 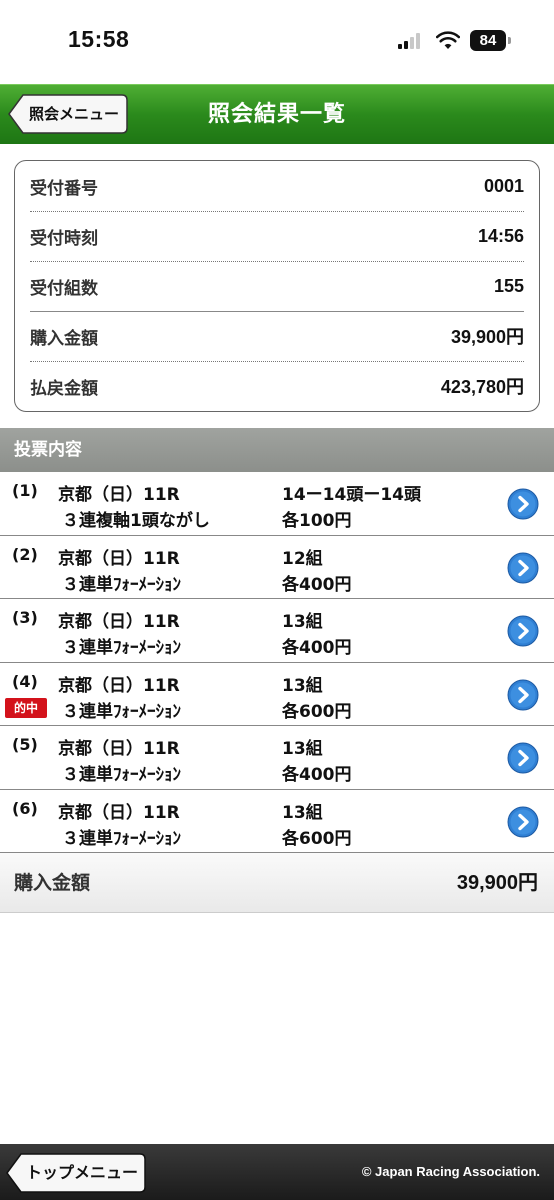 I want to click on nav-header: 照会メニュー 照会結果一覧, so click(x=277, y=114).